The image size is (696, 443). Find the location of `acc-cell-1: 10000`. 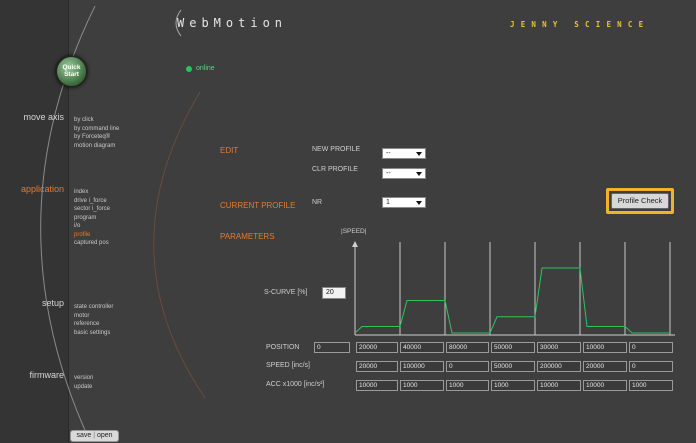

acc-cell-1: 10000 is located at coordinates (377, 385).